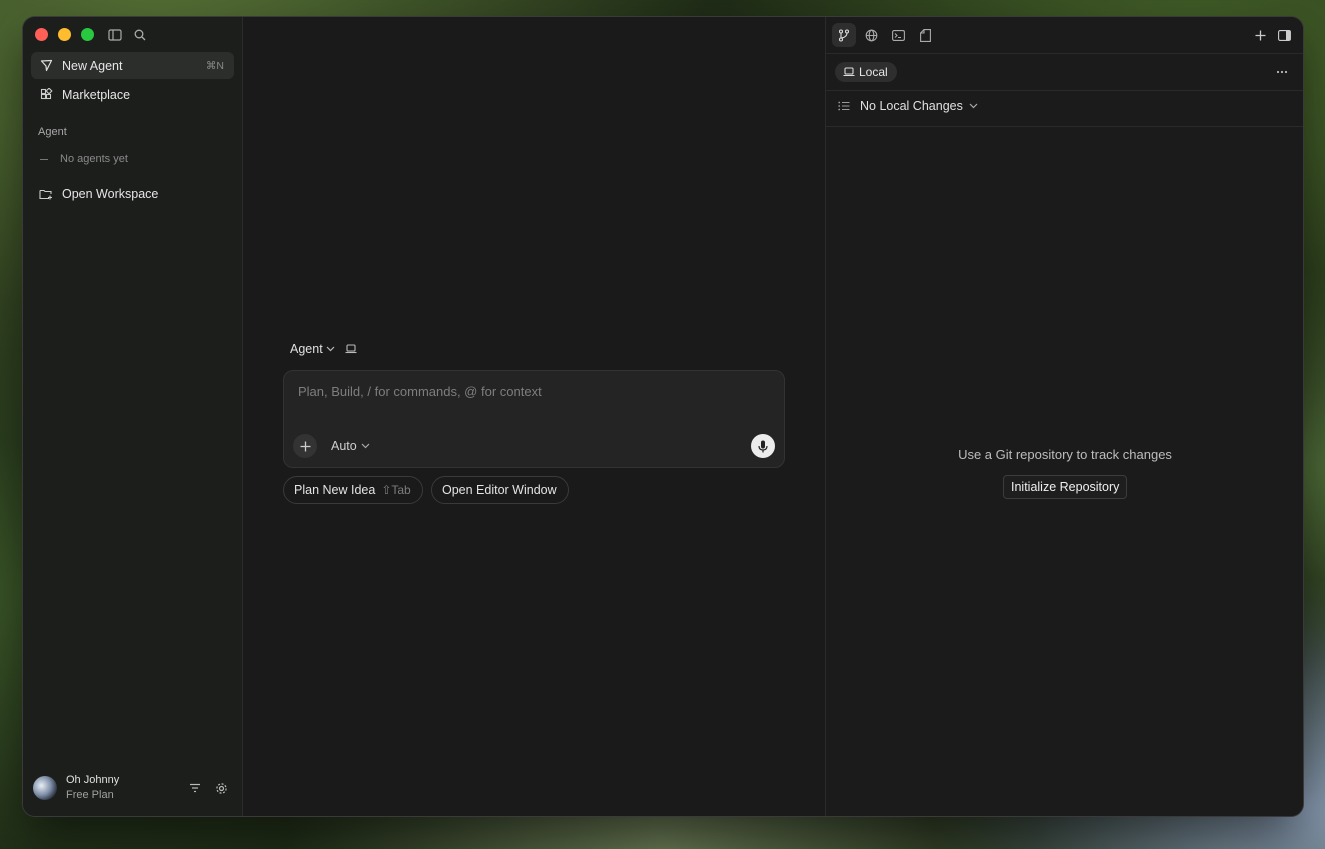 The image size is (1325, 849). What do you see at coordinates (87, 34) in the screenshot?
I see `zoom-window-button` at bounding box center [87, 34].